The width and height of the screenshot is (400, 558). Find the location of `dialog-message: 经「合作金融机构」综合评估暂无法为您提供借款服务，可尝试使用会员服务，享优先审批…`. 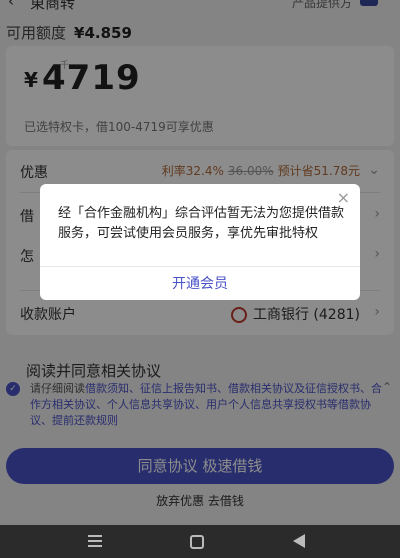

dialog-message: 经「合作金融机构」综合评估暂无法为您提供借款服务，可尝试使用会员服务，享优先审批… is located at coordinates (201, 223).